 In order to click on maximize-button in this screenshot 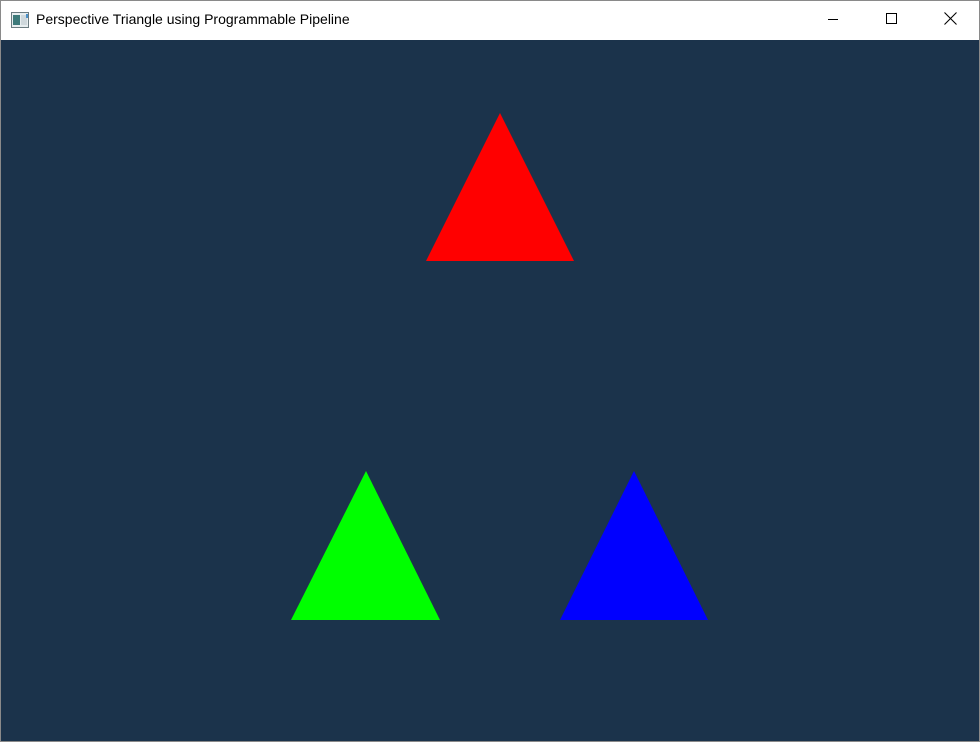, I will do `click(892, 20)`.